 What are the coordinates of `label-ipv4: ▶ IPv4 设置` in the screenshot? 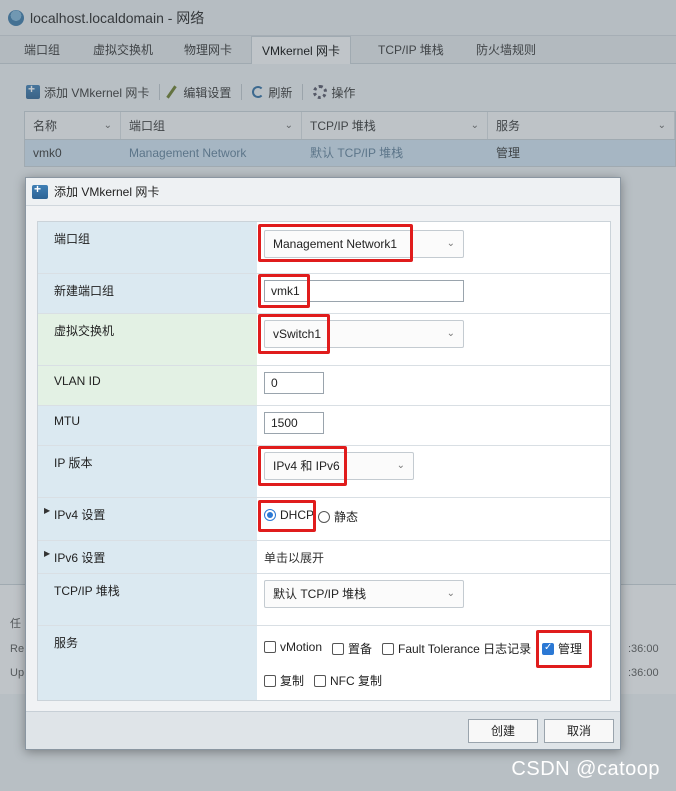 It's located at (147, 519).